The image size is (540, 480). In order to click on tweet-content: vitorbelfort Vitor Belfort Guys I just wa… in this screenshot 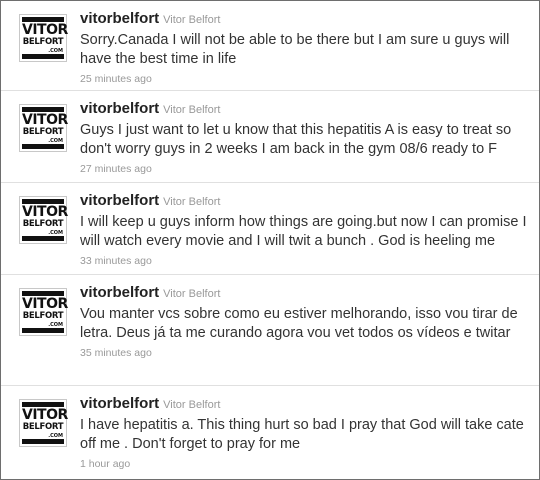, I will do `click(304, 138)`.